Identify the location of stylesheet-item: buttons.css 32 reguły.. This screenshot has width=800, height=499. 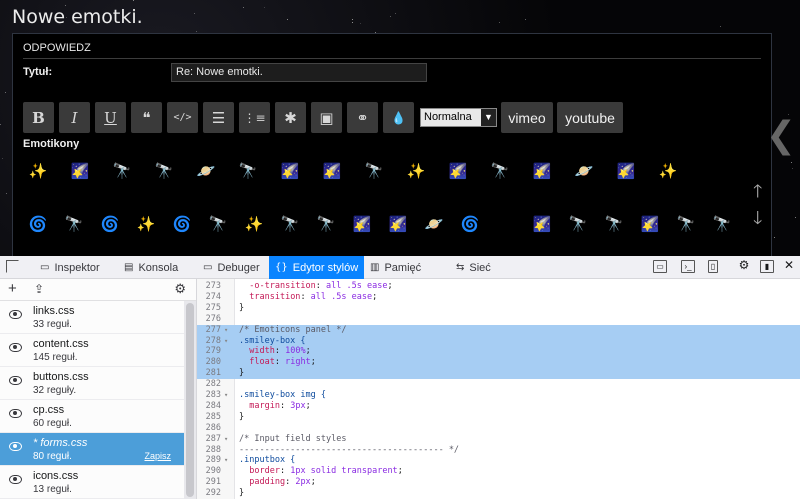
(92, 383).